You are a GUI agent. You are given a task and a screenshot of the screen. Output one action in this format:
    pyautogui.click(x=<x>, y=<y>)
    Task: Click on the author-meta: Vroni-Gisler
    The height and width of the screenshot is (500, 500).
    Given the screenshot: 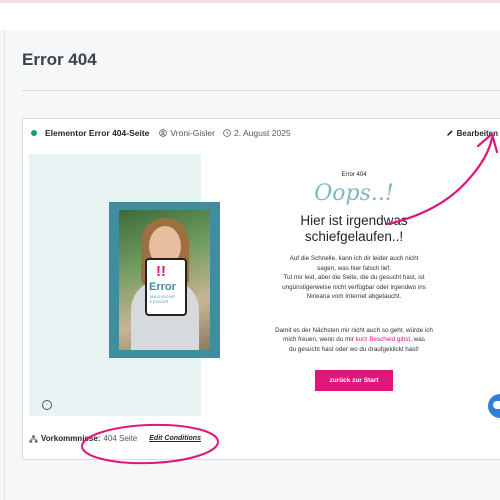 What is the action you would take?
    pyautogui.click(x=187, y=133)
    